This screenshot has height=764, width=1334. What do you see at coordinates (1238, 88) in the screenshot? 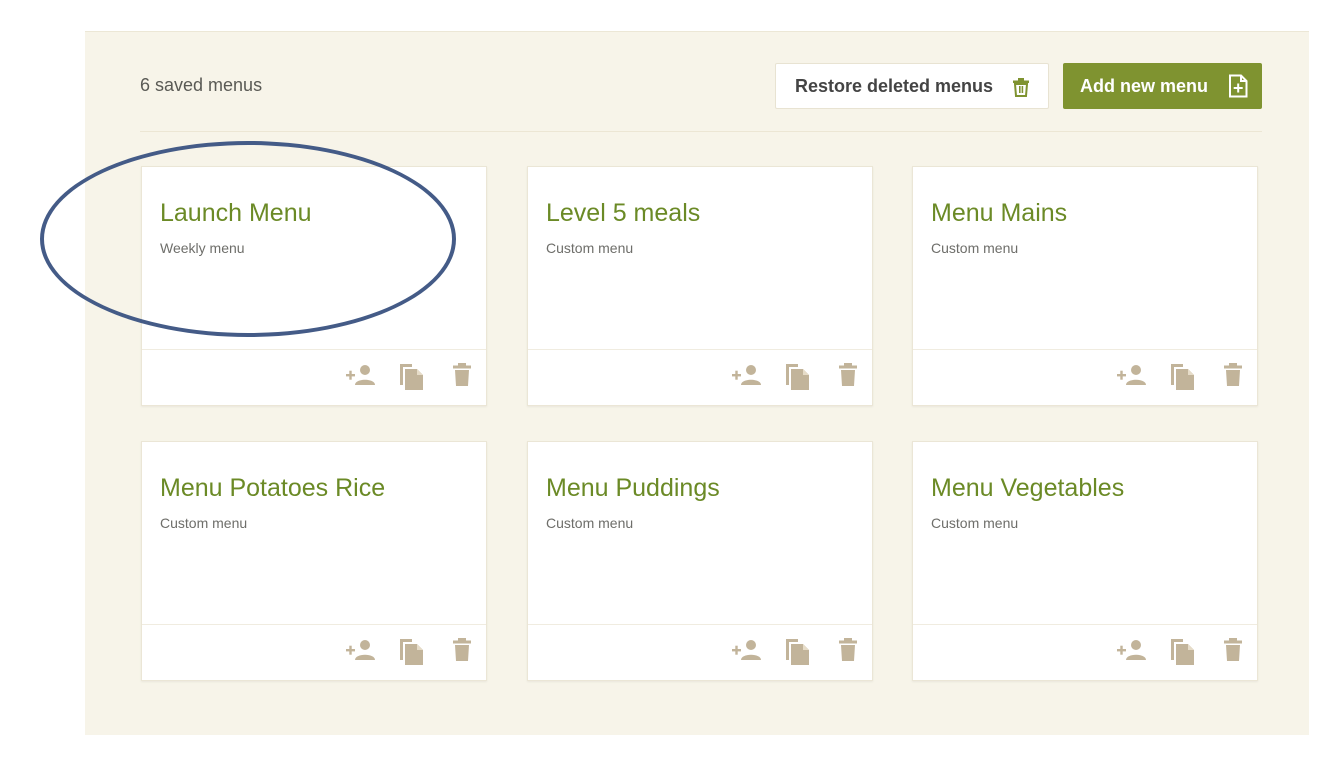
I see `file-plus-icon` at bounding box center [1238, 88].